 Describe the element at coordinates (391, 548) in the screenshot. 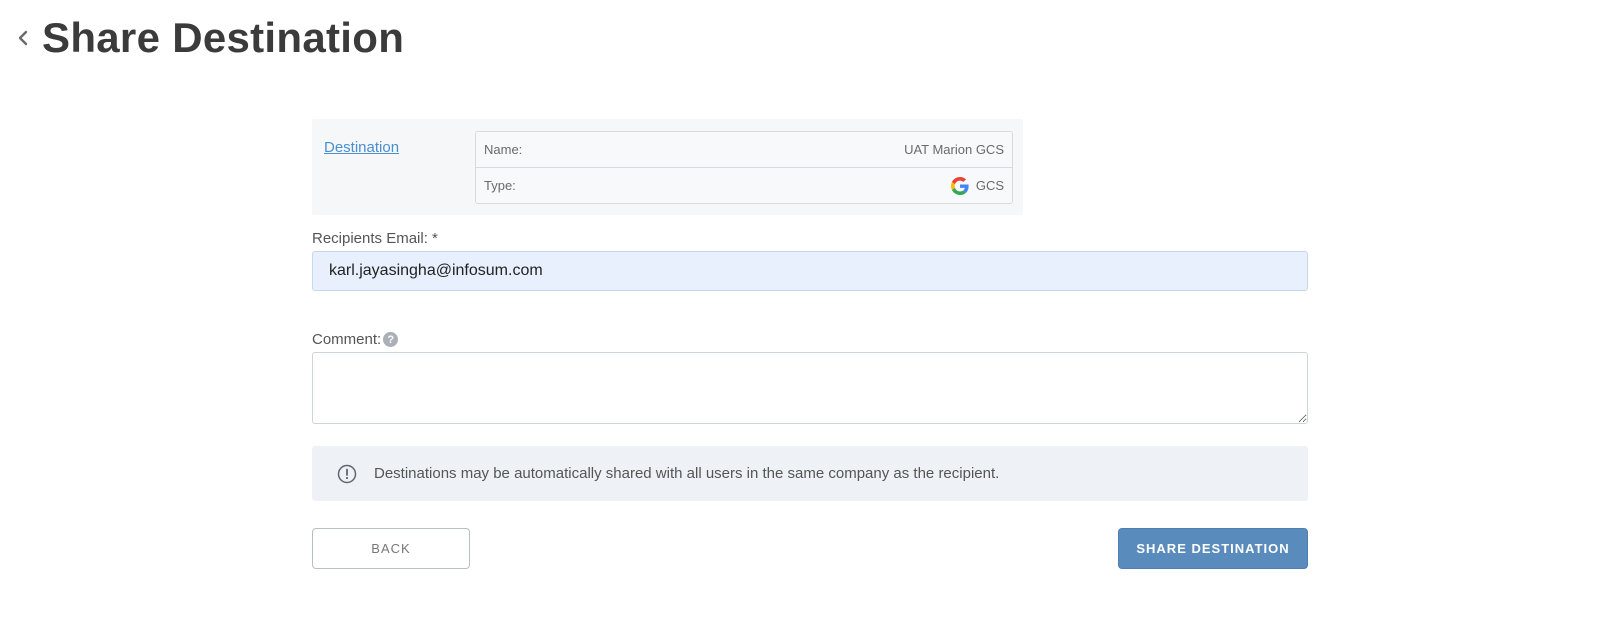

I see `back-button: BACK` at that location.